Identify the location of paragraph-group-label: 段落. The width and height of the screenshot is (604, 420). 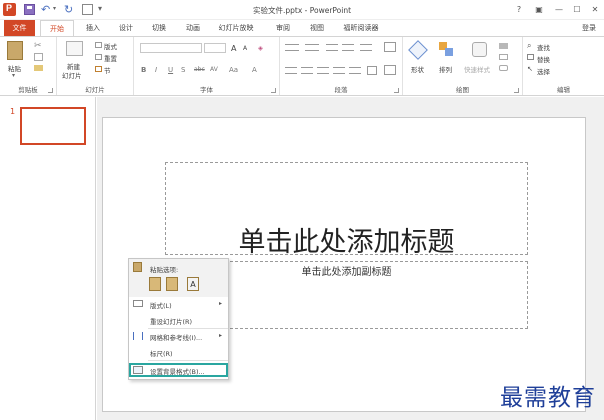
(341, 90).